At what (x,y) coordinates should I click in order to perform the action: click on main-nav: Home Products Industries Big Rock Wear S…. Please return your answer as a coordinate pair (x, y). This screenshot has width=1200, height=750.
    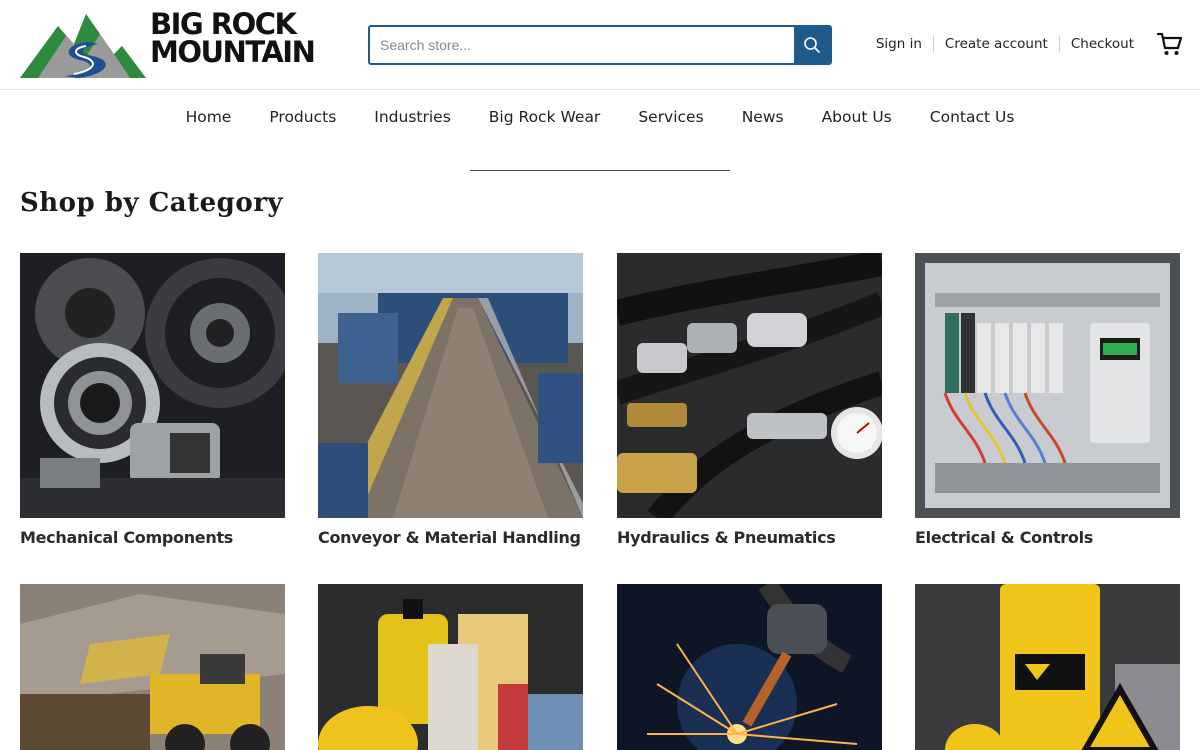
    Looking at the image, I should click on (600, 117).